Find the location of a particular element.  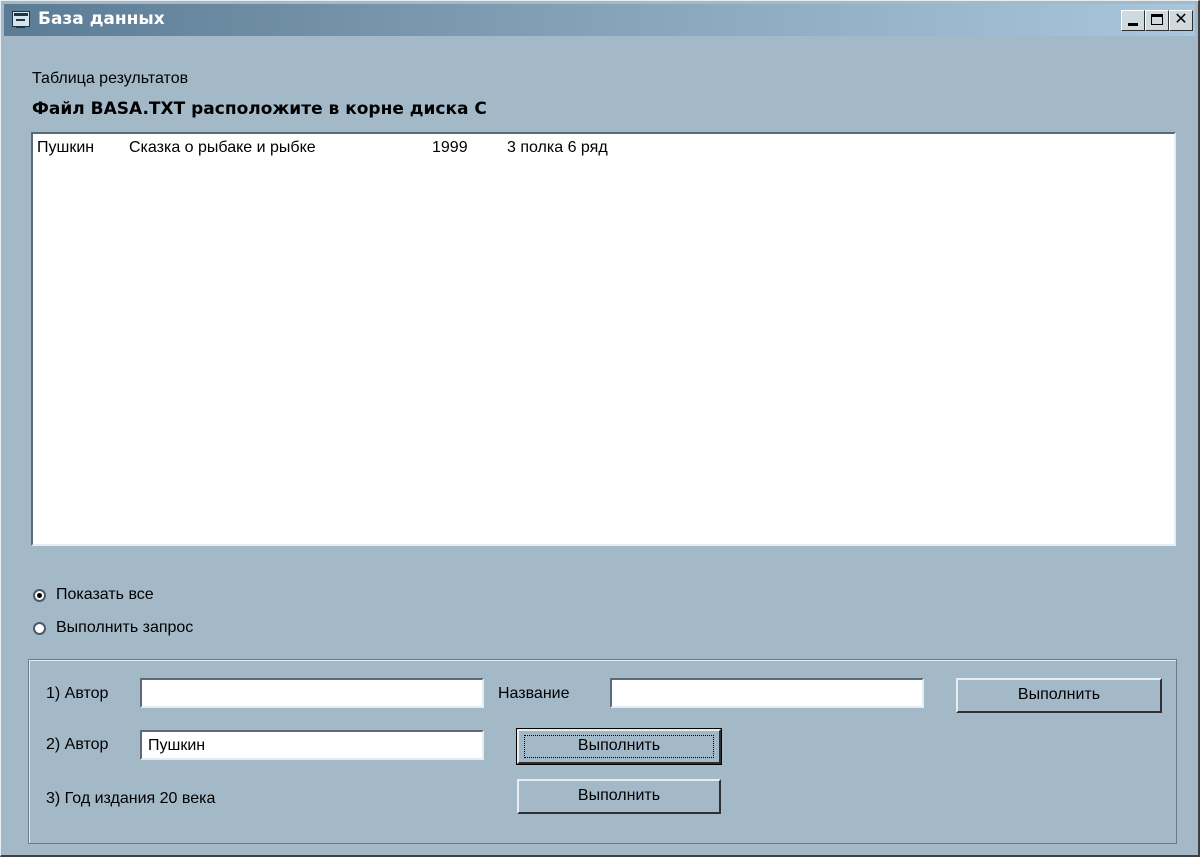

close-button: ✕ is located at coordinates (1181, 20).